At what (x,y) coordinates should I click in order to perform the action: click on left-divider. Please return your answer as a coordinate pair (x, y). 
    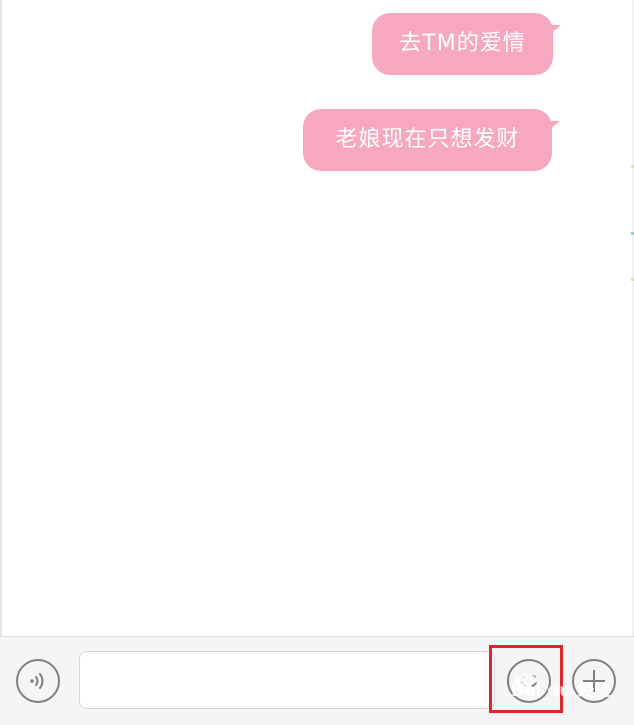
    Looking at the image, I should click on (1, 318).